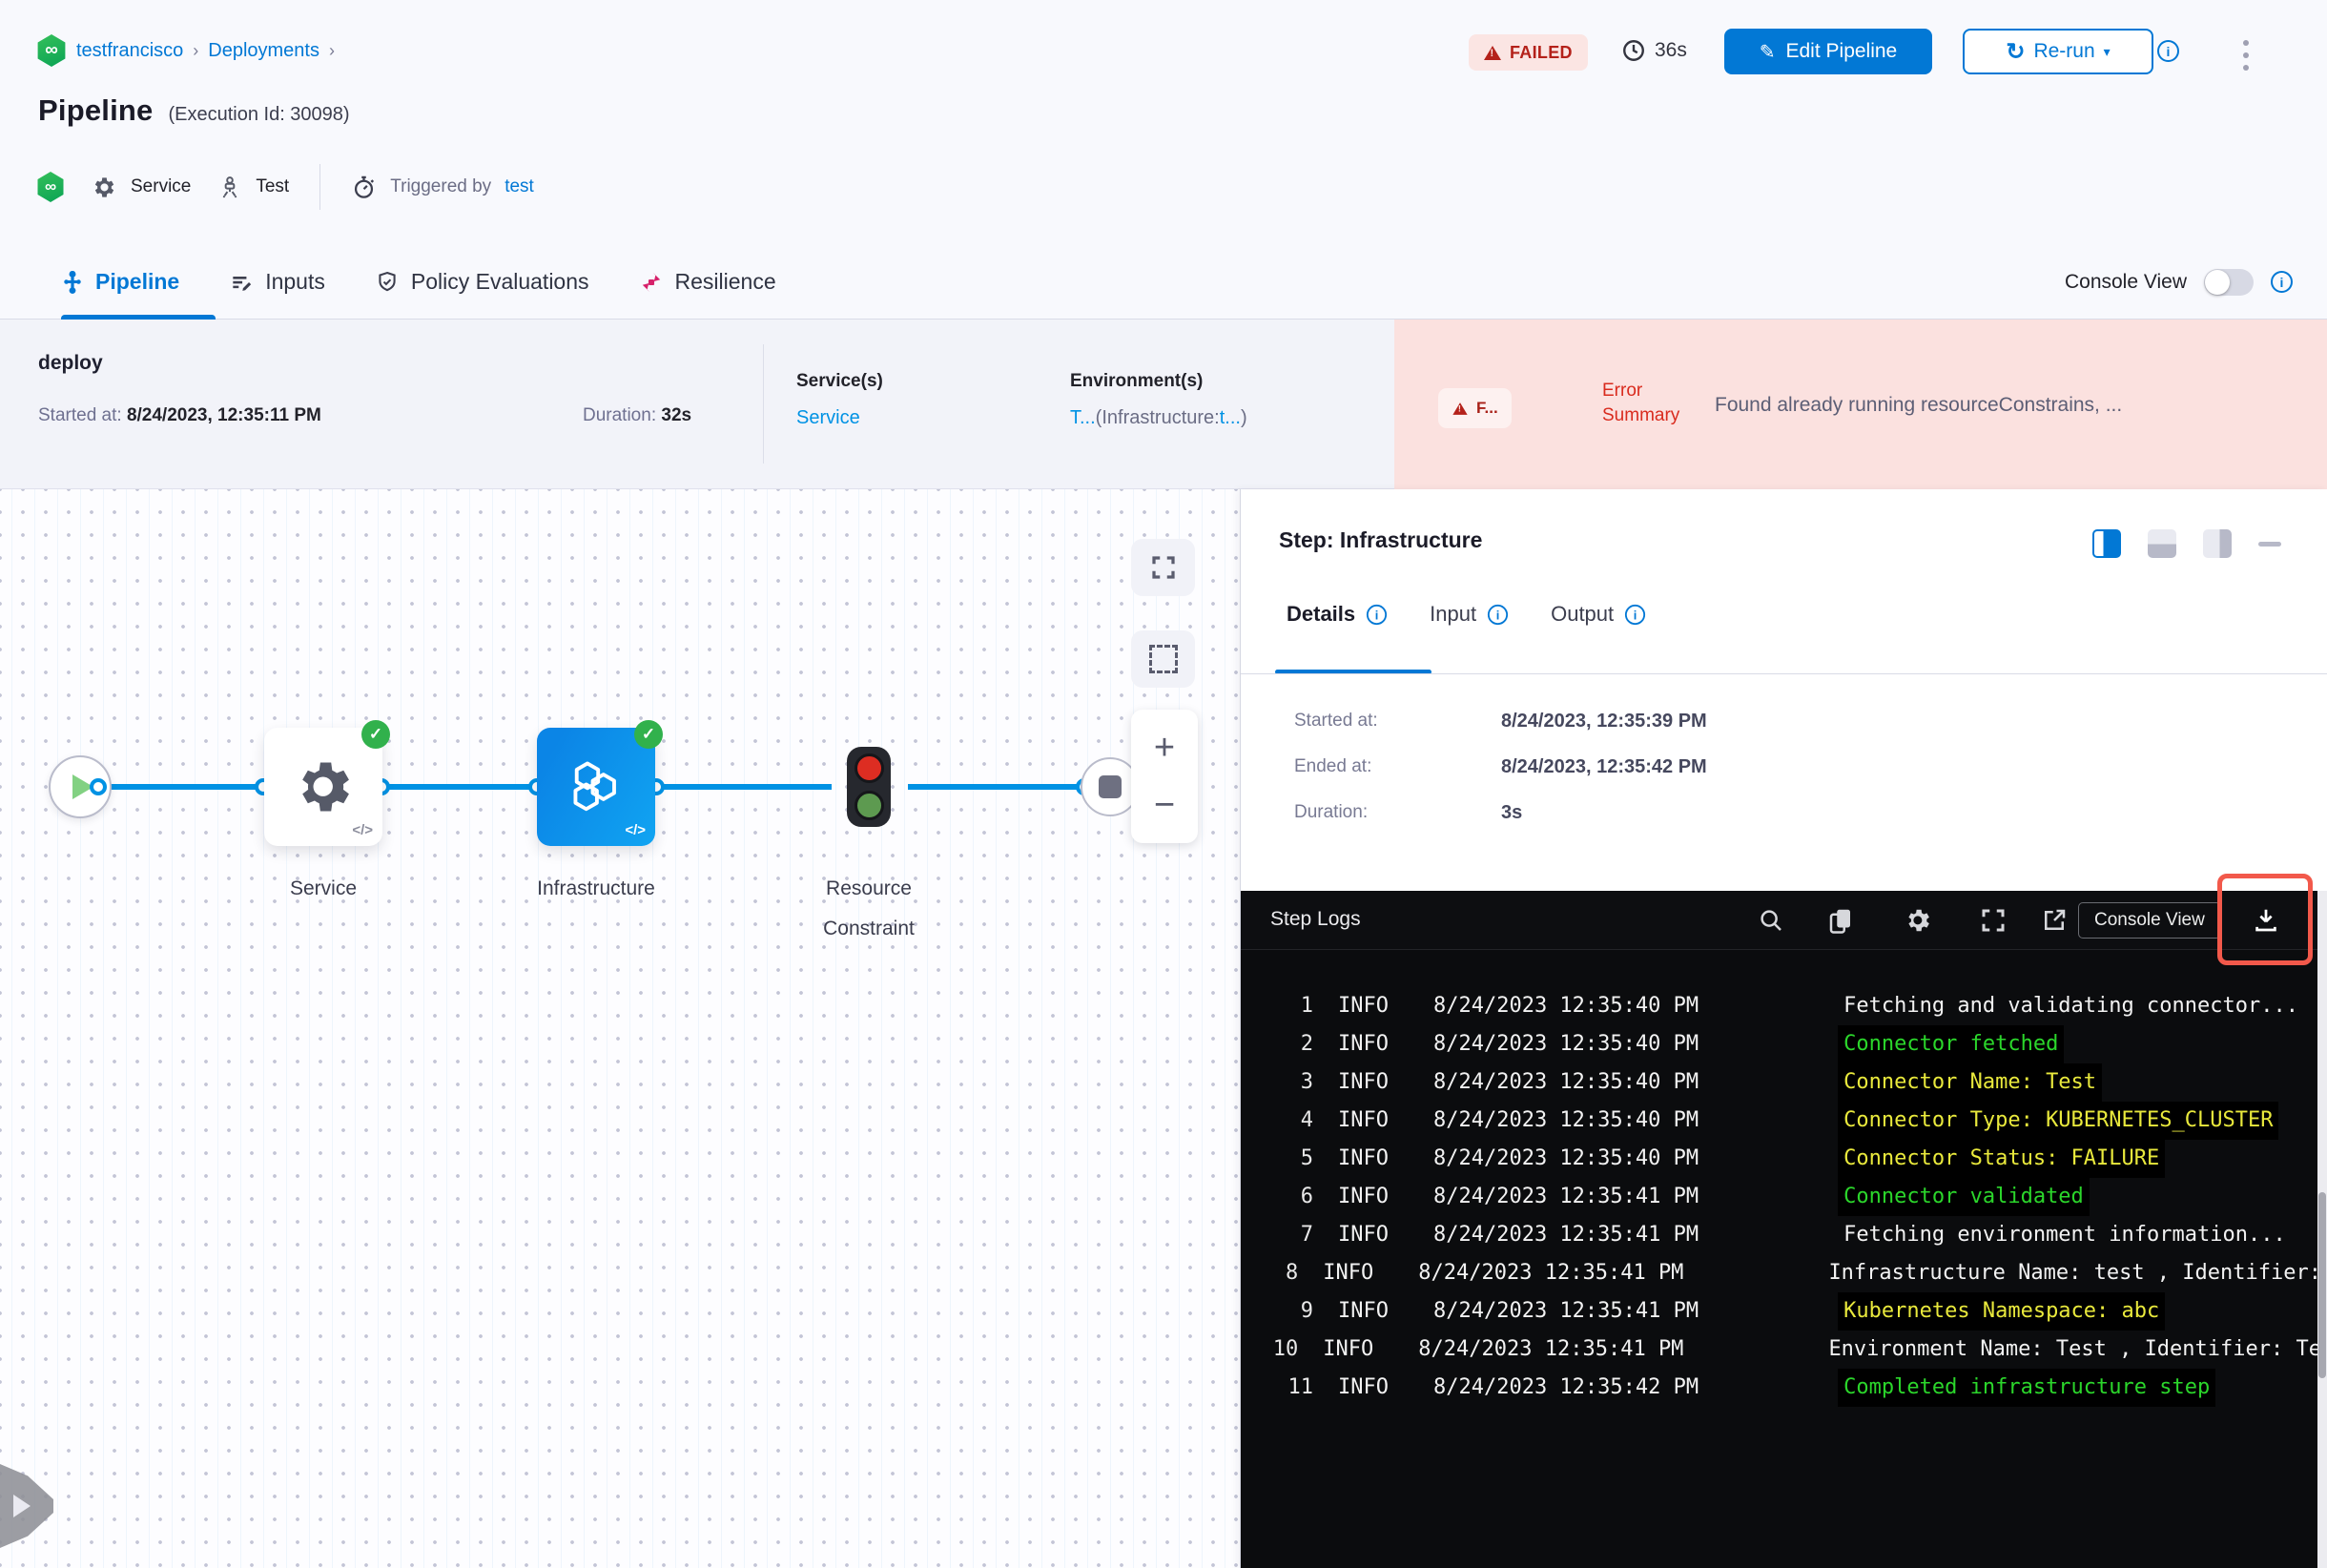 This screenshot has height=1568, width=2327. What do you see at coordinates (1498, 614) in the screenshot?
I see `input-info-icon` at bounding box center [1498, 614].